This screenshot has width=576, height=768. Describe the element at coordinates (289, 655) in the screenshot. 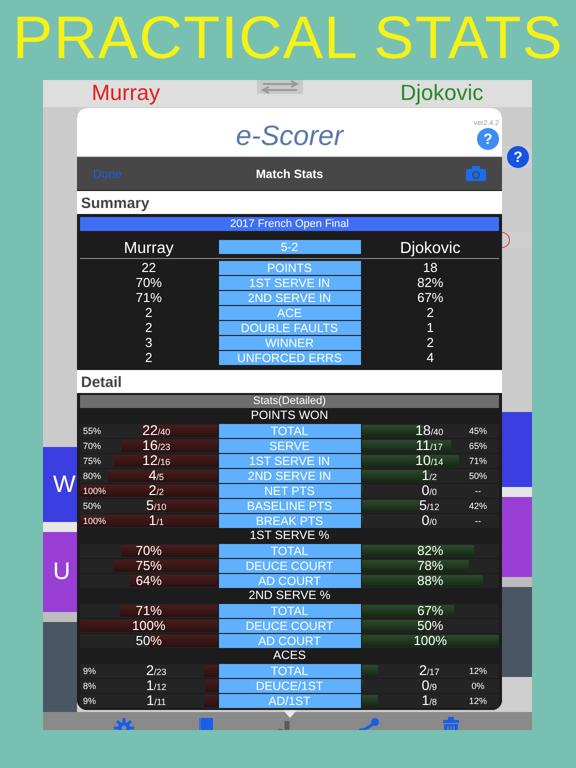

I see `group-title: ACES` at that location.